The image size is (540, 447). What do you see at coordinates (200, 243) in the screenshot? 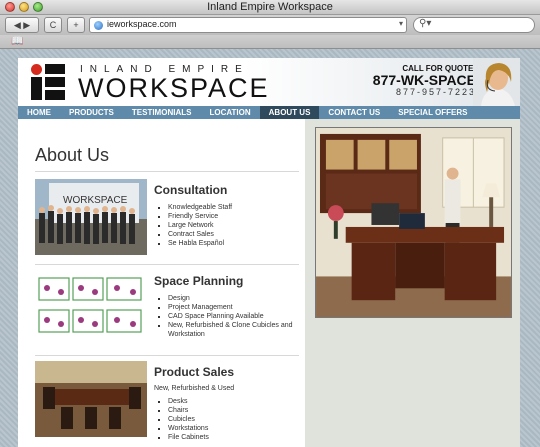
I see `list-item: Se Habla Español` at bounding box center [200, 243].